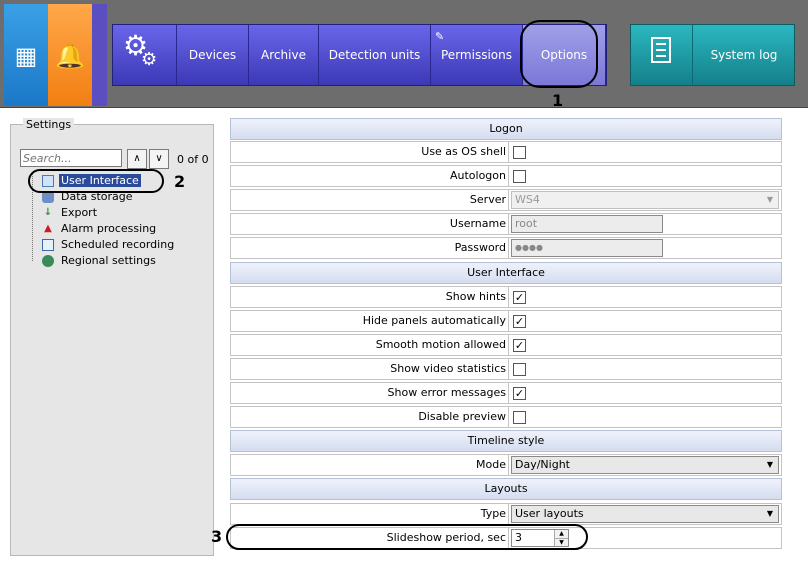 The image size is (808, 561). What do you see at coordinates (137, 159) in the screenshot?
I see `search-previous-button: ∧` at bounding box center [137, 159].